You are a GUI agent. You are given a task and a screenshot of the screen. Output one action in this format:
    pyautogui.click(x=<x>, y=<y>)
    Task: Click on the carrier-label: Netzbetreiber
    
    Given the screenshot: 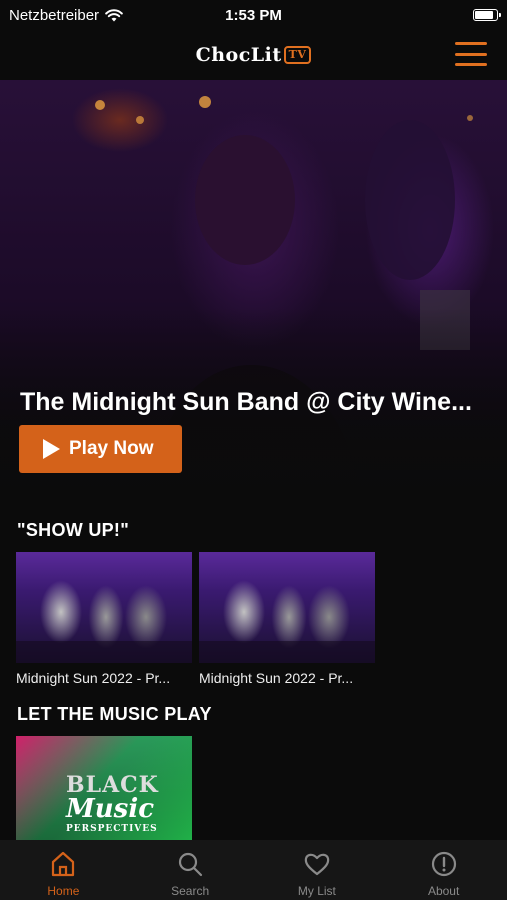 What is the action you would take?
    pyautogui.click(x=54, y=15)
    